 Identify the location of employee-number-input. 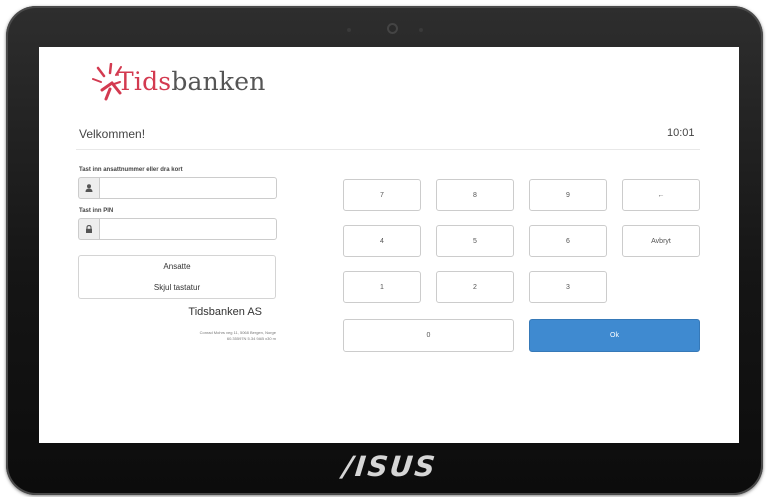
(188, 188).